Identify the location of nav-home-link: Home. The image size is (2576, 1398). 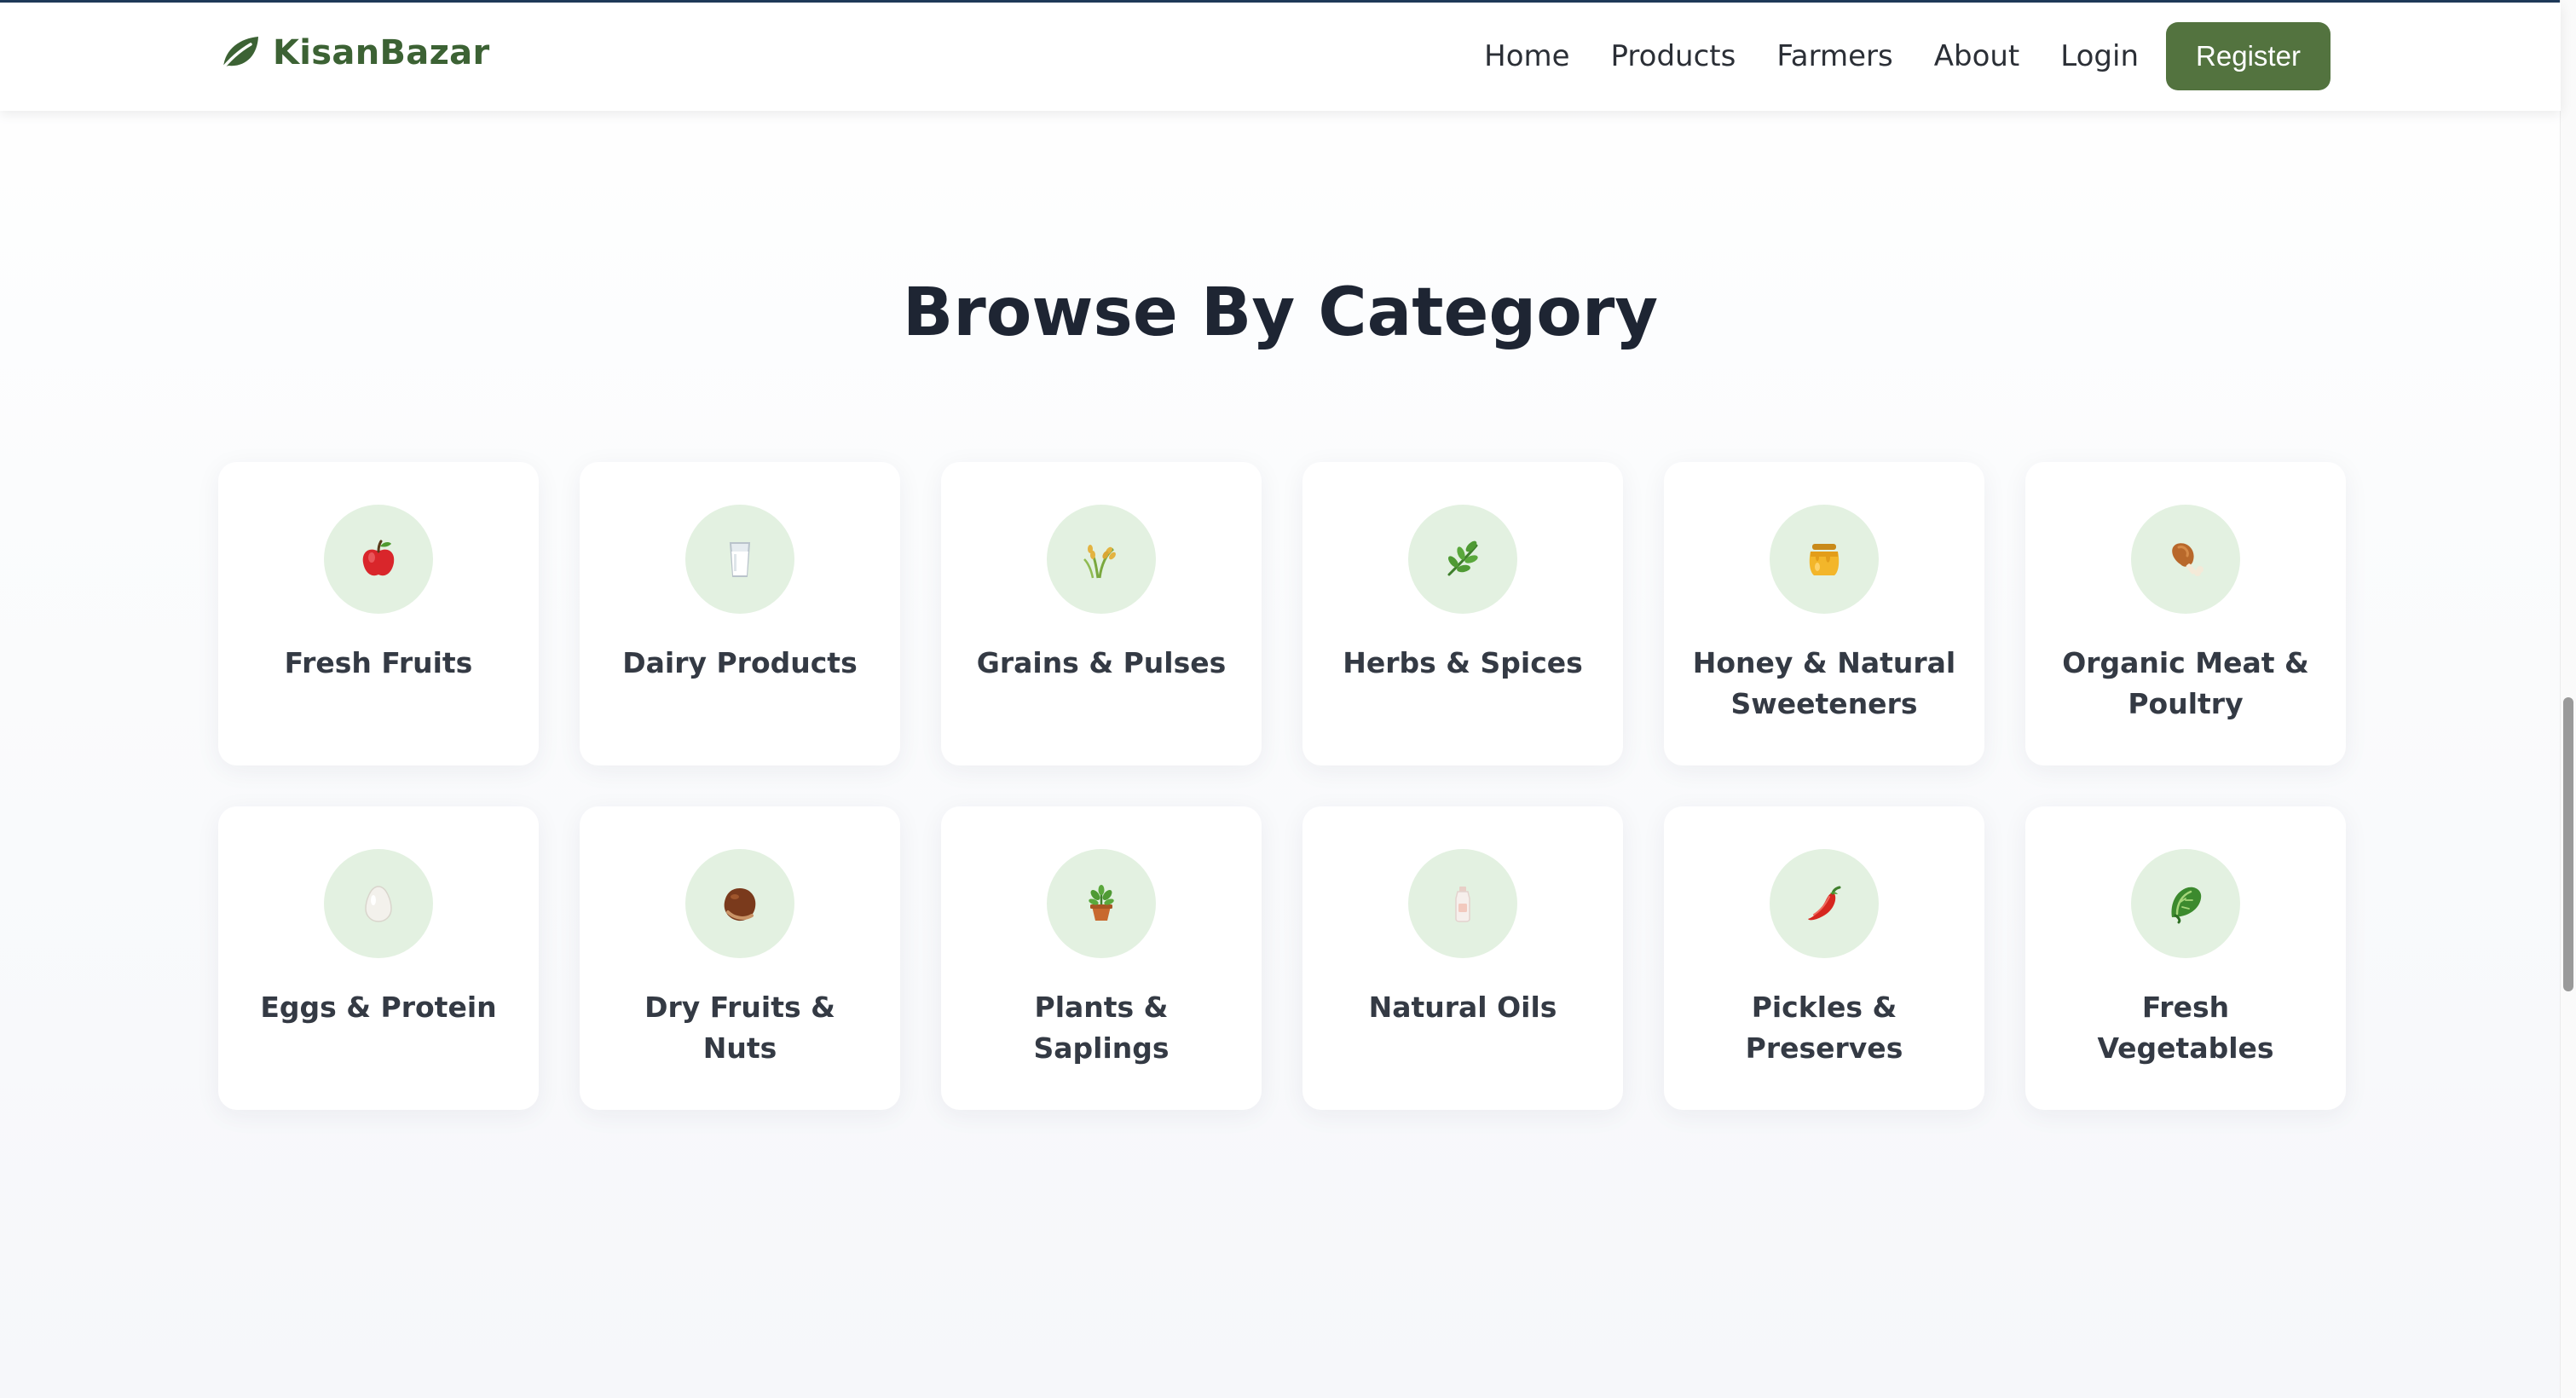
(1526, 56).